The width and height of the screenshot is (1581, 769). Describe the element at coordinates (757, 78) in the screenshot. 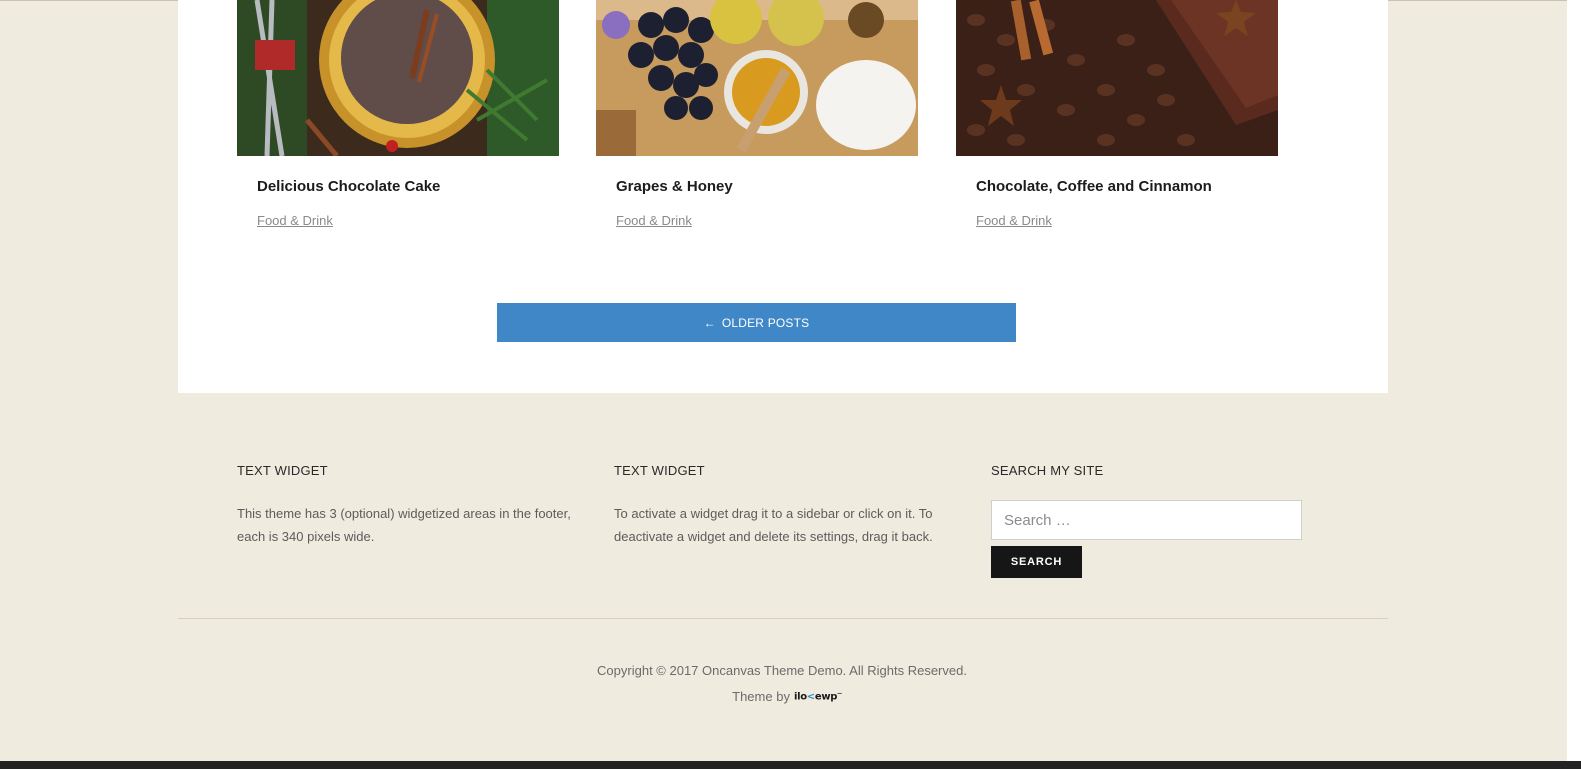

I see `post-thumbnail-grapes-honey` at that location.